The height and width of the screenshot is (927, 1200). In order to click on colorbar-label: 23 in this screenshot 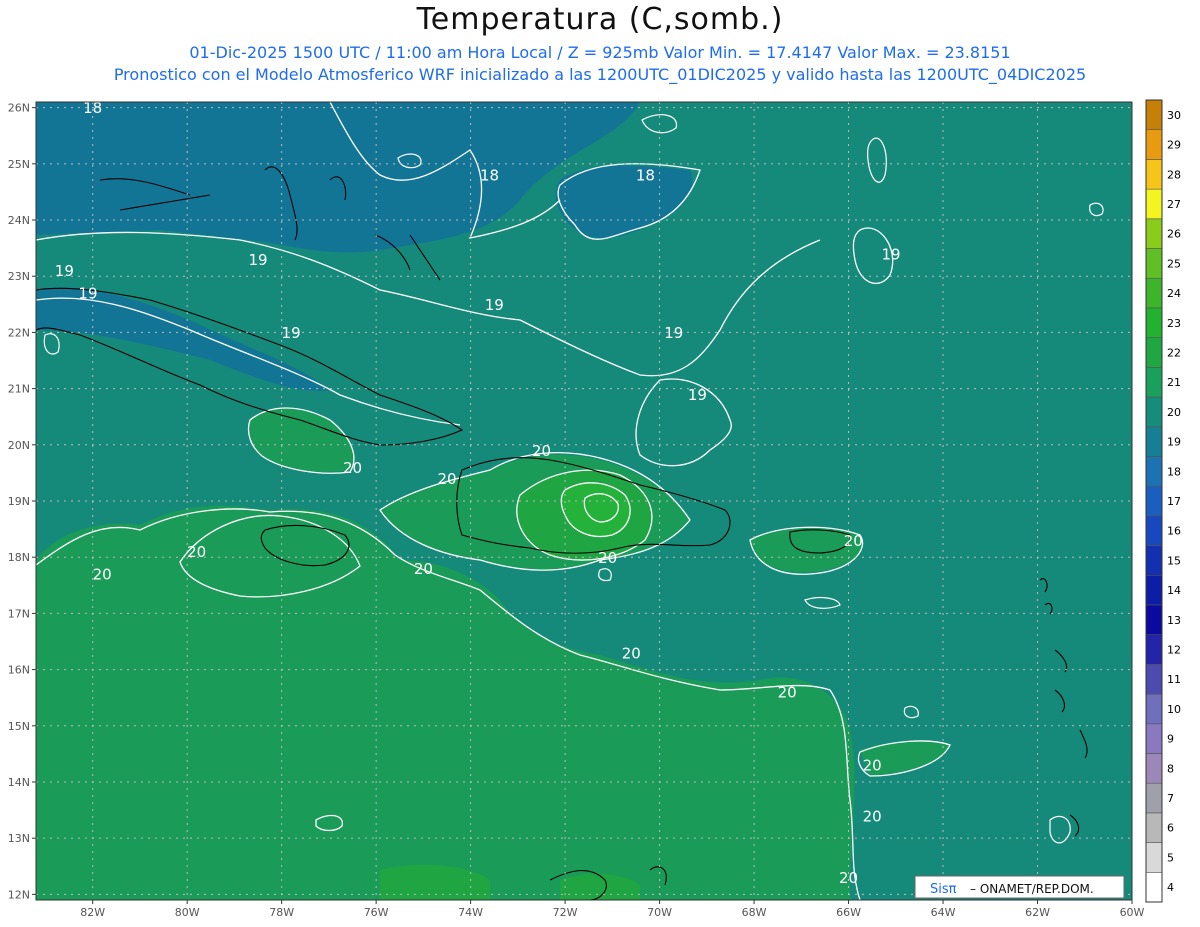, I will do `click(1174, 323)`.